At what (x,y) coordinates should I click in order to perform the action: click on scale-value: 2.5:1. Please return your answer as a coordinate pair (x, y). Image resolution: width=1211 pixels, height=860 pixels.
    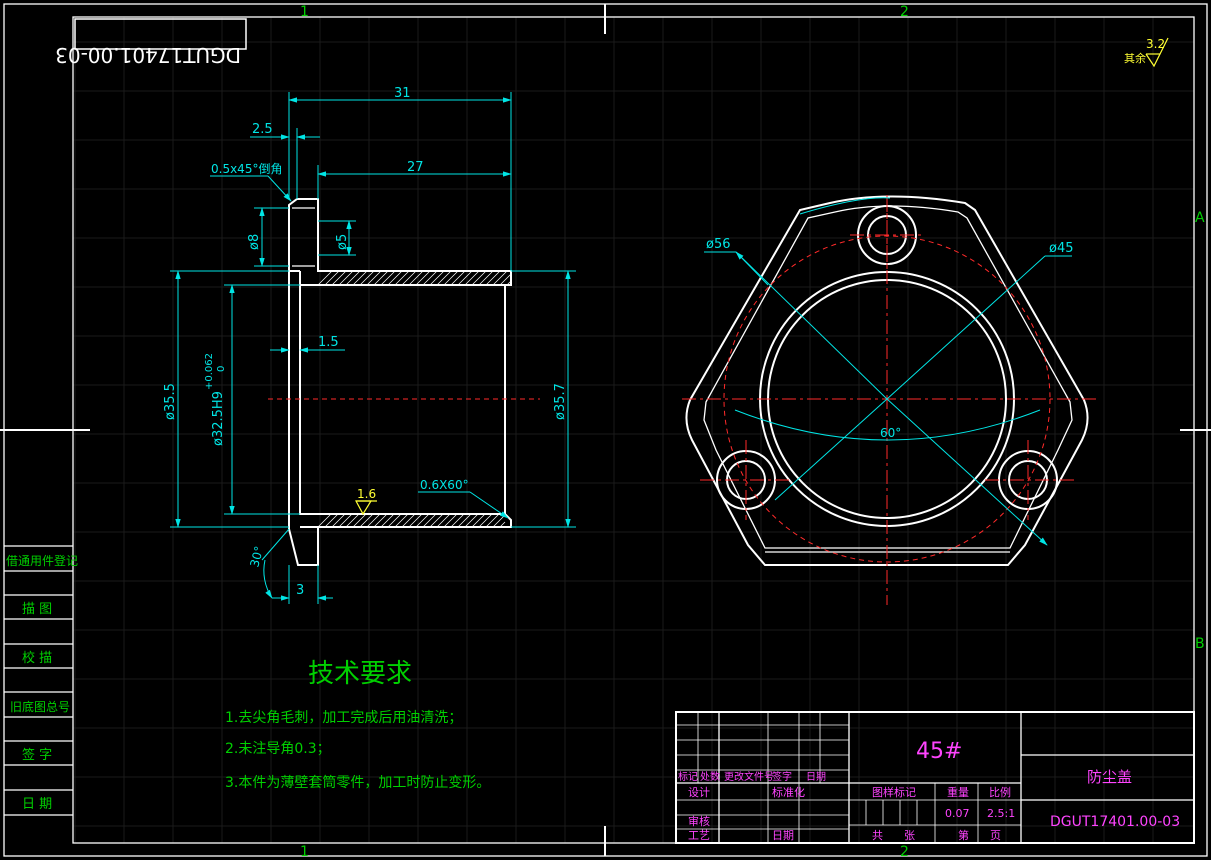
    Looking at the image, I should click on (1001, 813).